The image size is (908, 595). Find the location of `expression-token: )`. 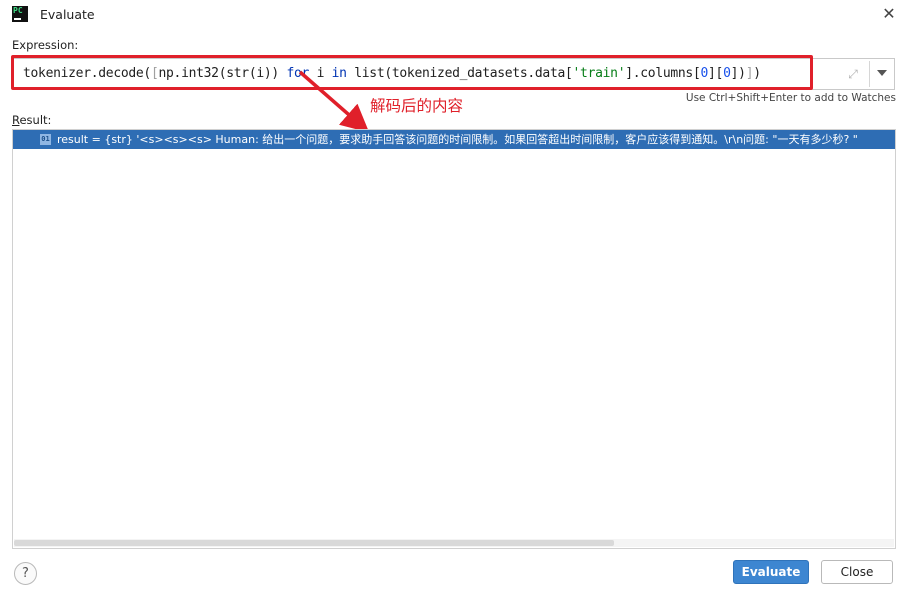

expression-token: ) is located at coordinates (757, 73).